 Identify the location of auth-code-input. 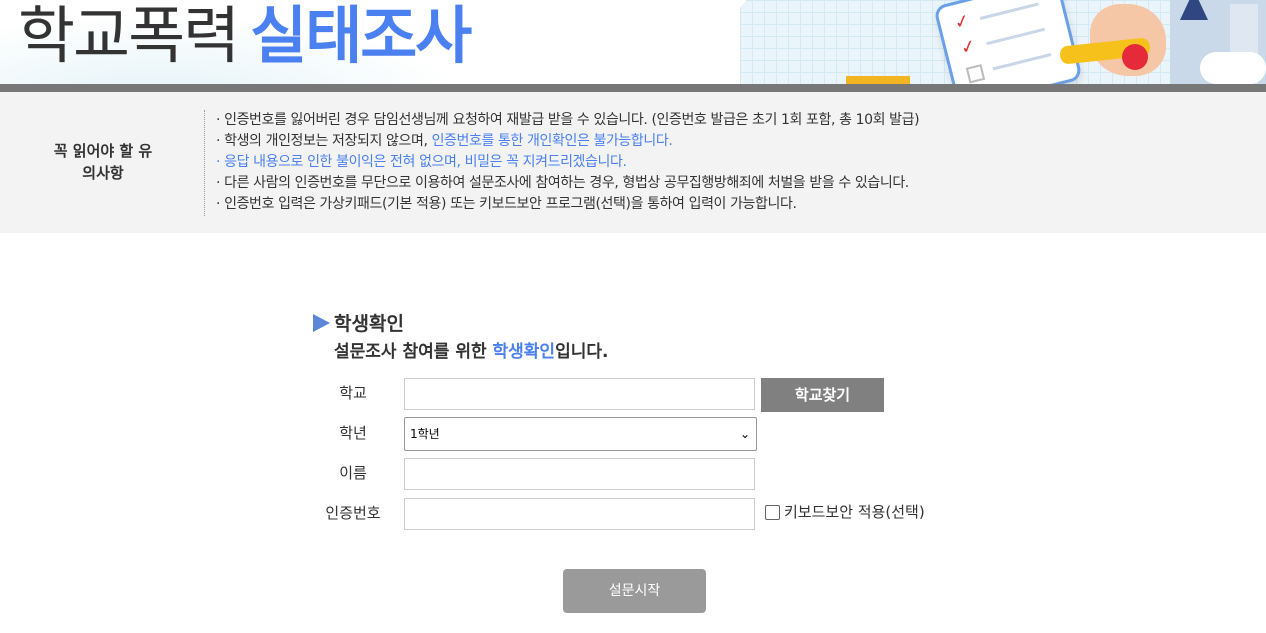
(579, 514).